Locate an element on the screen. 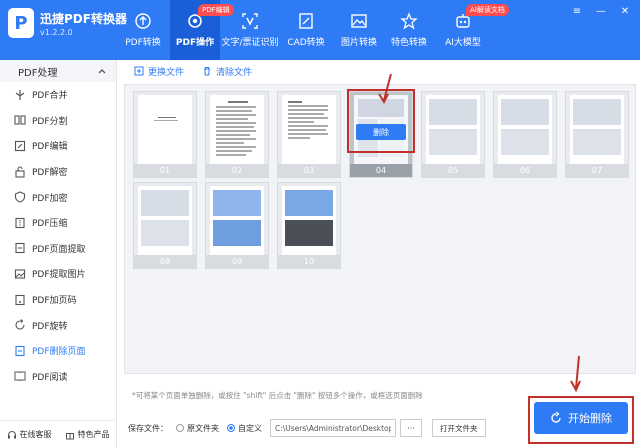 This screenshot has height=448, width=640. page-thumbnail: 05 is located at coordinates (453, 134).